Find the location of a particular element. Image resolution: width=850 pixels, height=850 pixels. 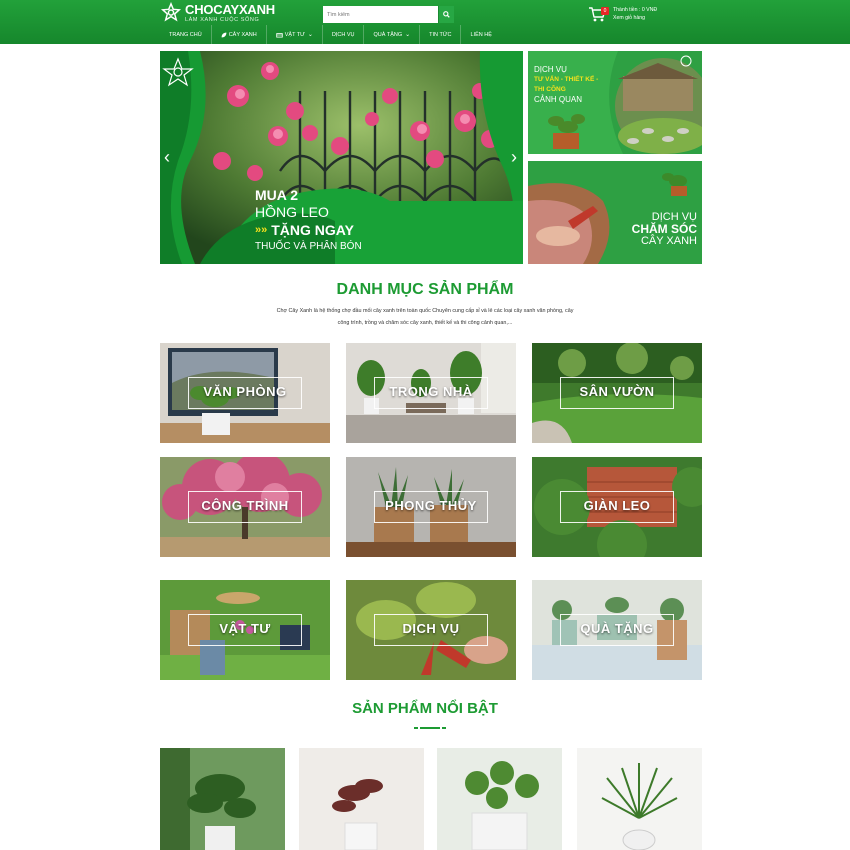

care-line-2: CHĂM SÓC is located at coordinates (664, 229).